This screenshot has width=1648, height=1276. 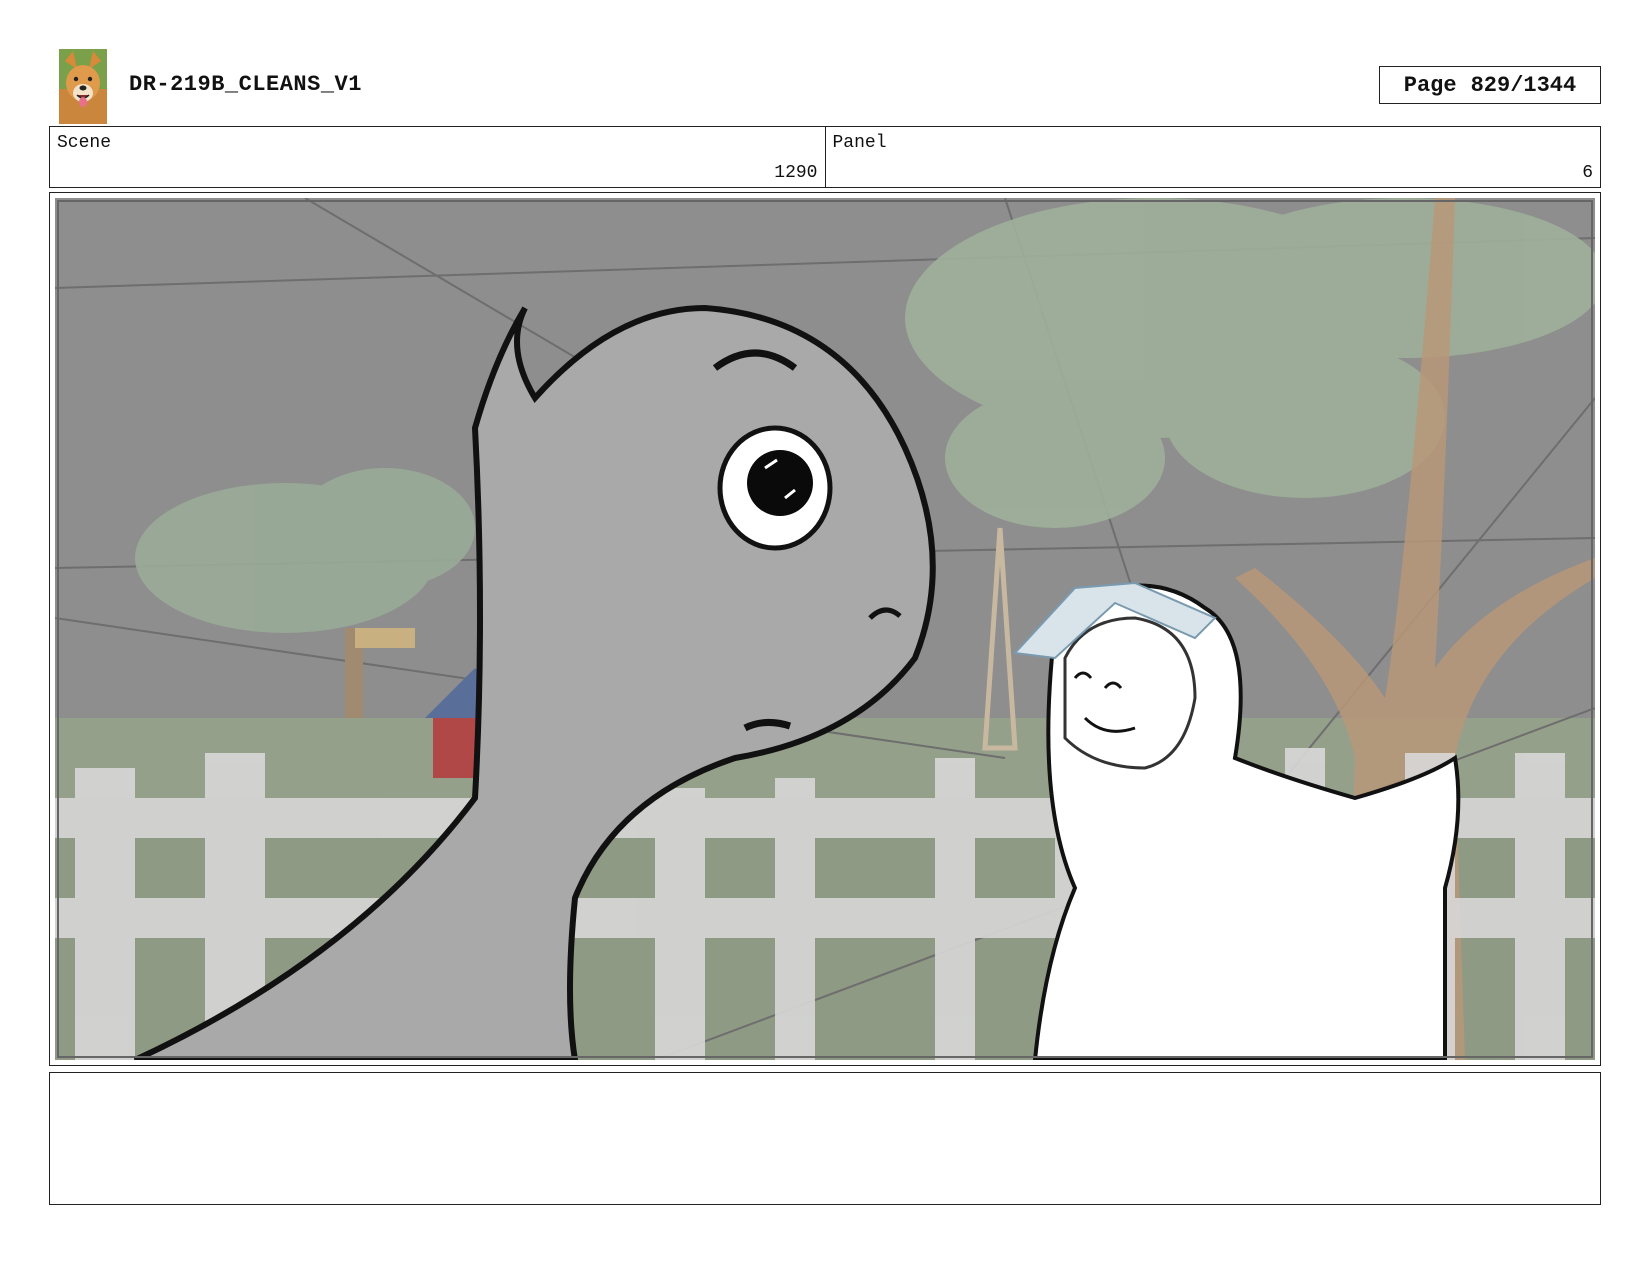 I want to click on page-number: 829/1344, so click(x=1523, y=85).